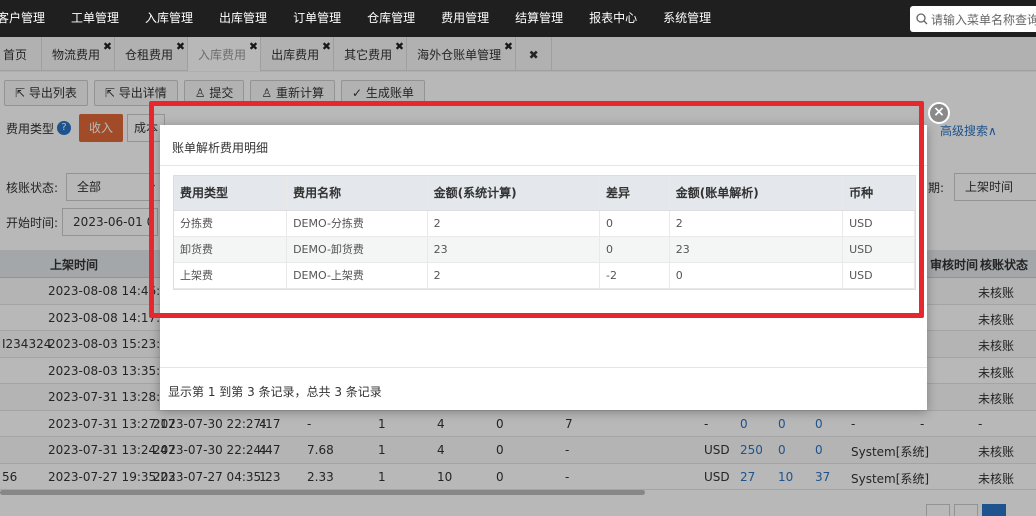 The height and width of the screenshot is (516, 1036). I want to click on modal-close-button: ×, so click(939, 113).